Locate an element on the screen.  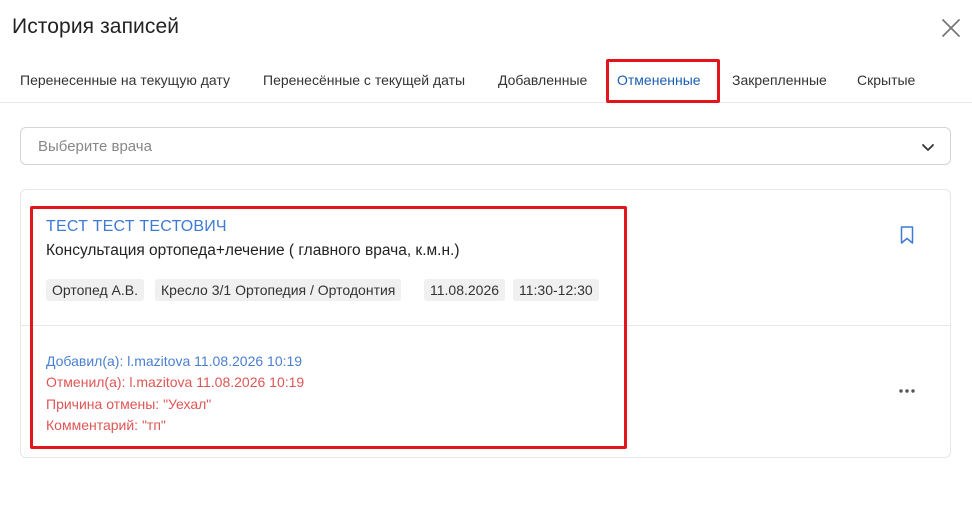
more-actions-button is located at coordinates (907, 391).